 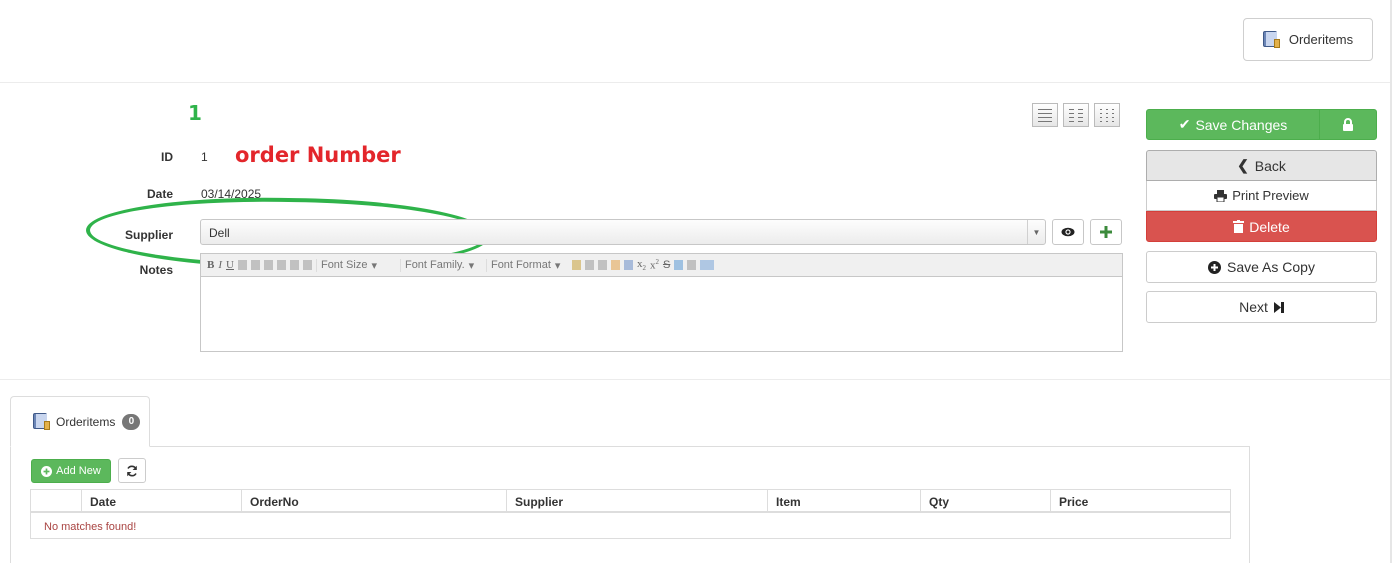 I want to click on refresh-icon, so click(x=132, y=470).